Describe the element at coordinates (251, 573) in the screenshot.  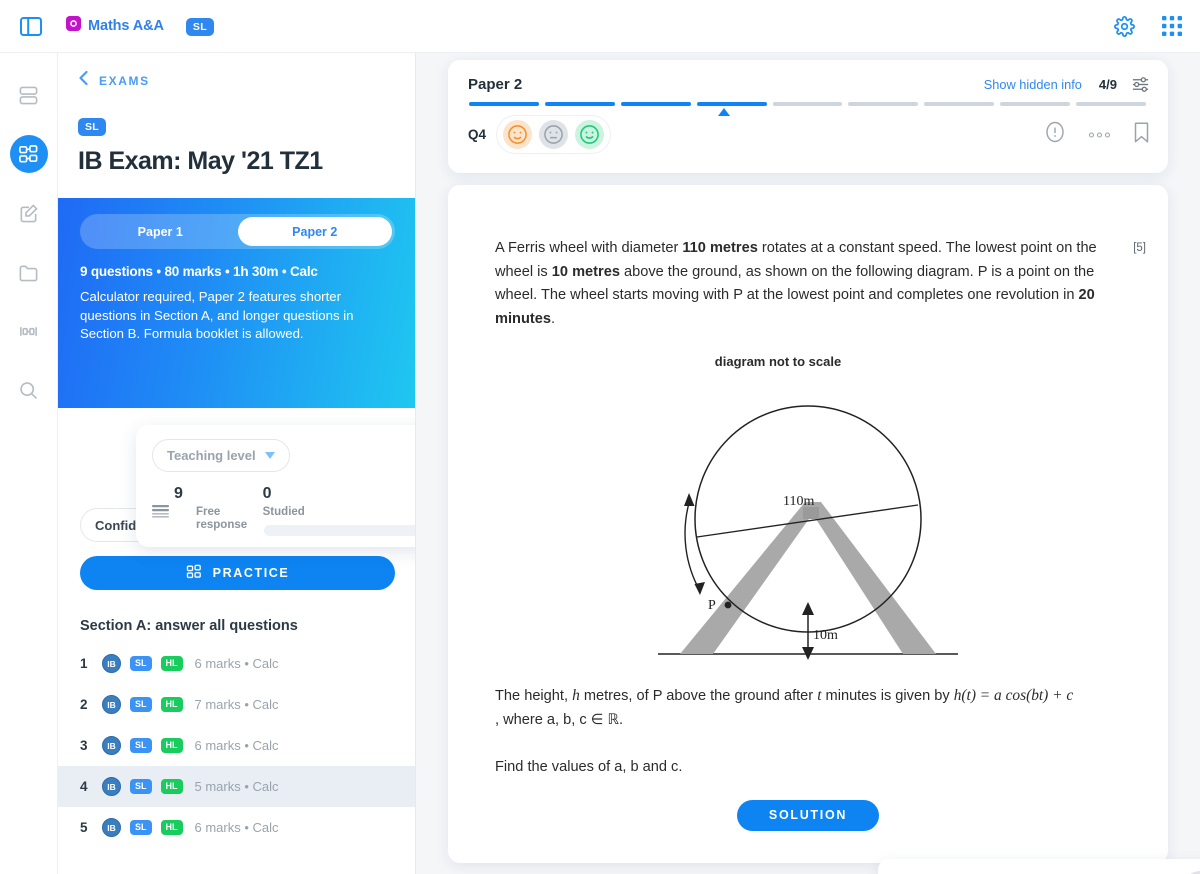
I see `practice-button-label: PRACTICE` at that location.